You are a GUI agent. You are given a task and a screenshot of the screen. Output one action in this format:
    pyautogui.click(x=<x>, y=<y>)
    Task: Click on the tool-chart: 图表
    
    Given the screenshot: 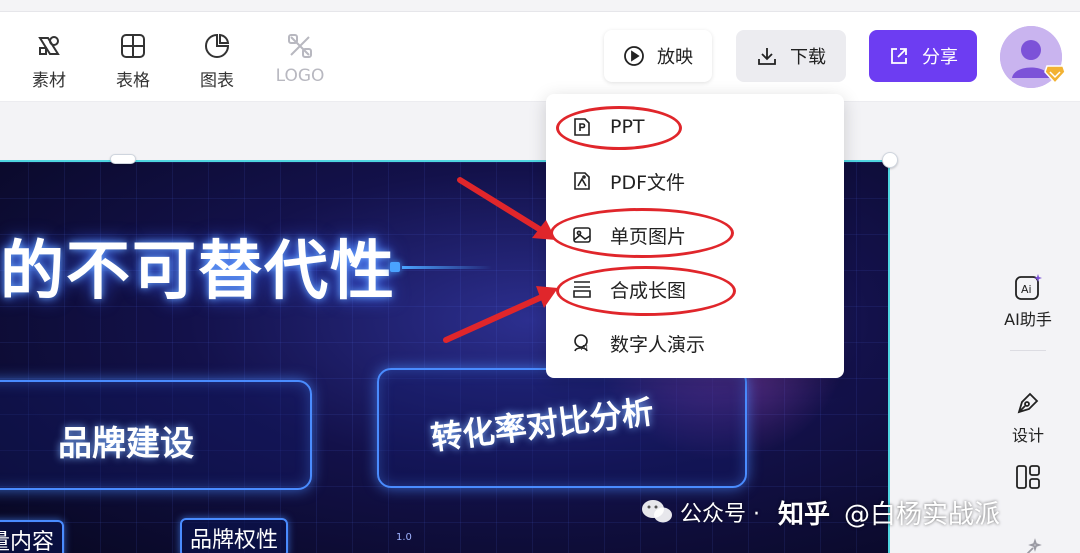 What is the action you would take?
    pyautogui.click(x=217, y=62)
    